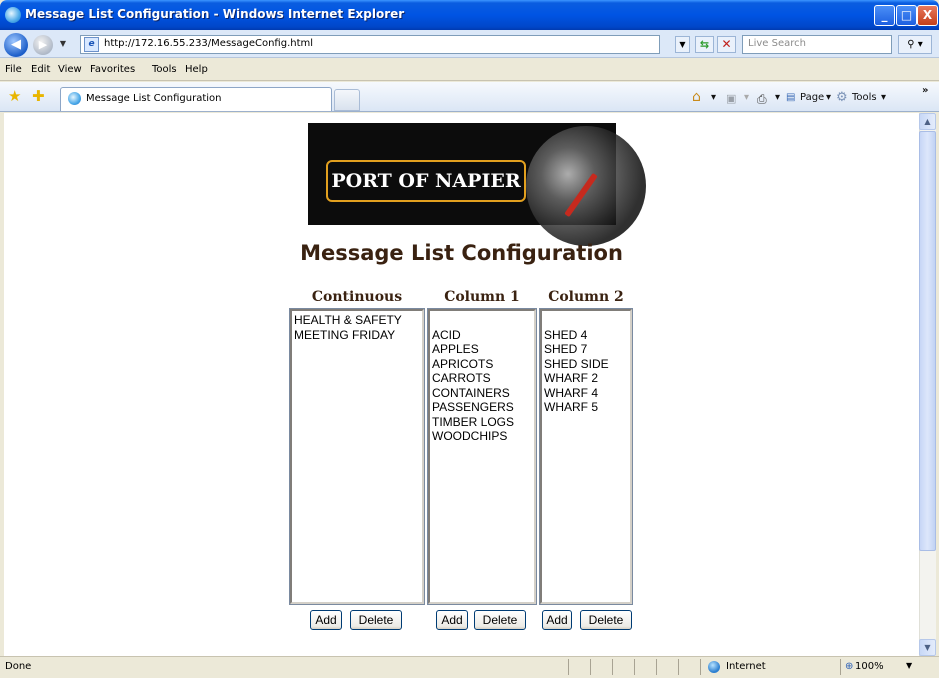 The width and height of the screenshot is (939, 678). I want to click on back-button: ◀, so click(16, 45).